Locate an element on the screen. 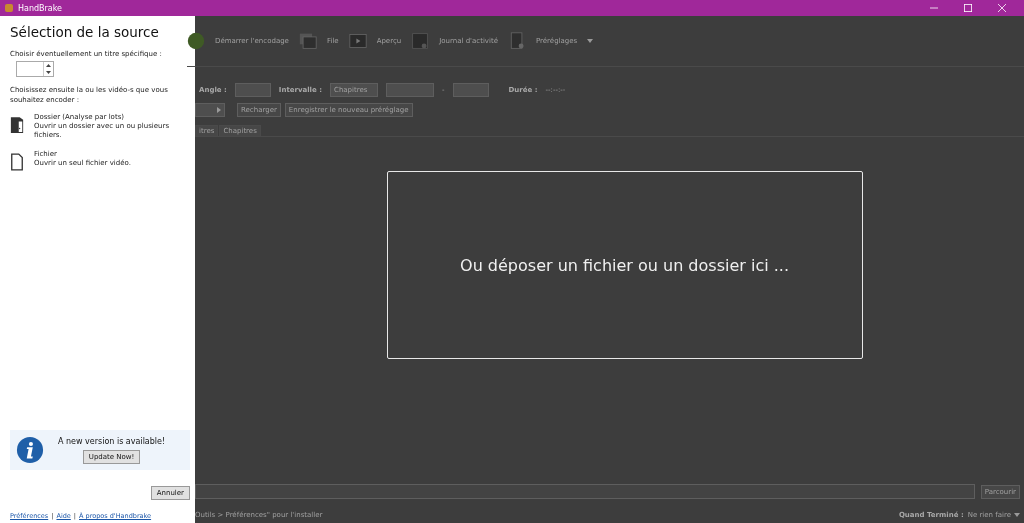 The height and width of the screenshot is (523, 1024). destination-field is located at coordinates (585, 491).